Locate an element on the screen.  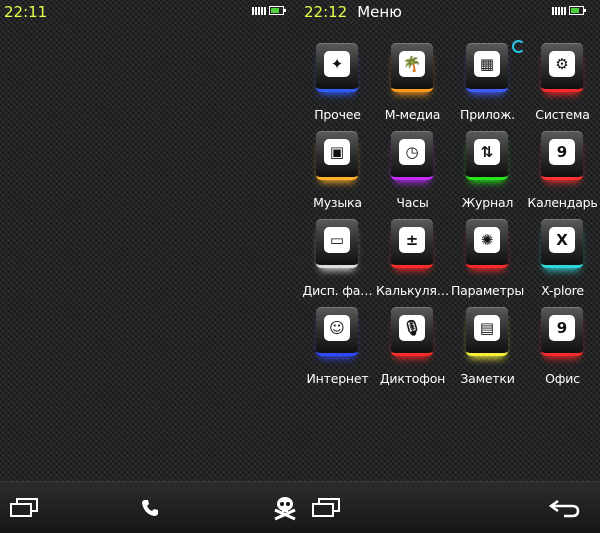
gear-icon: ⚙ is located at coordinates (562, 64).